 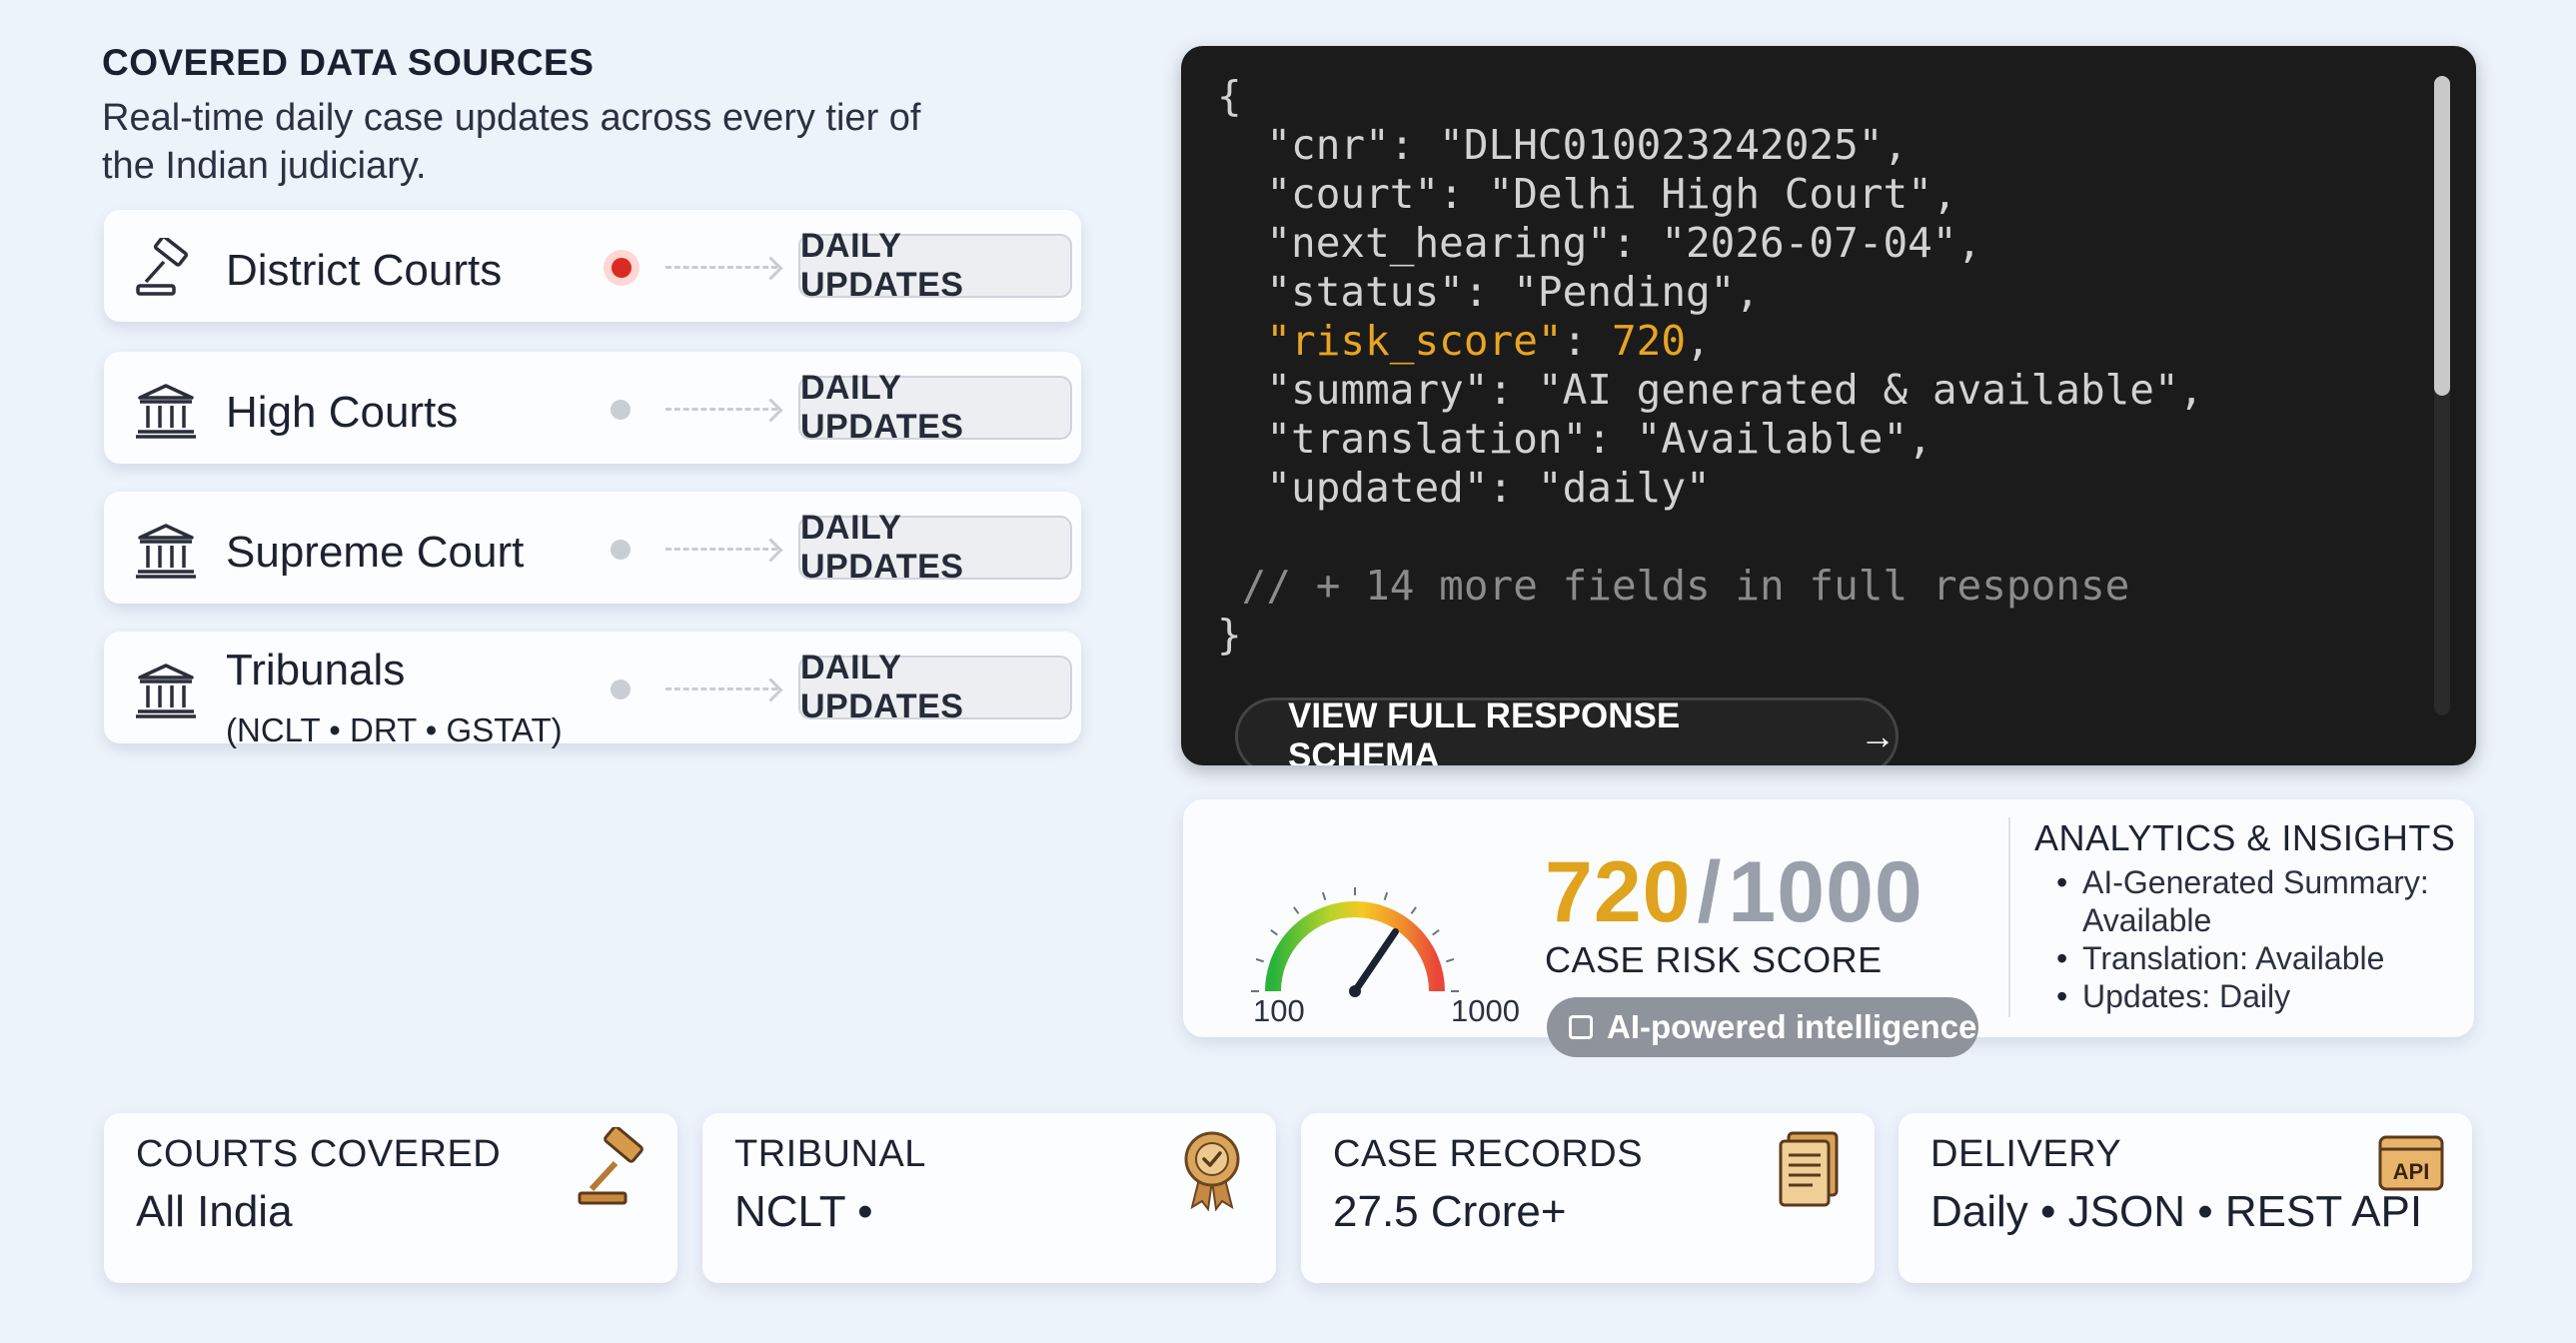 I want to click on card-divider, so click(x=2009, y=917).